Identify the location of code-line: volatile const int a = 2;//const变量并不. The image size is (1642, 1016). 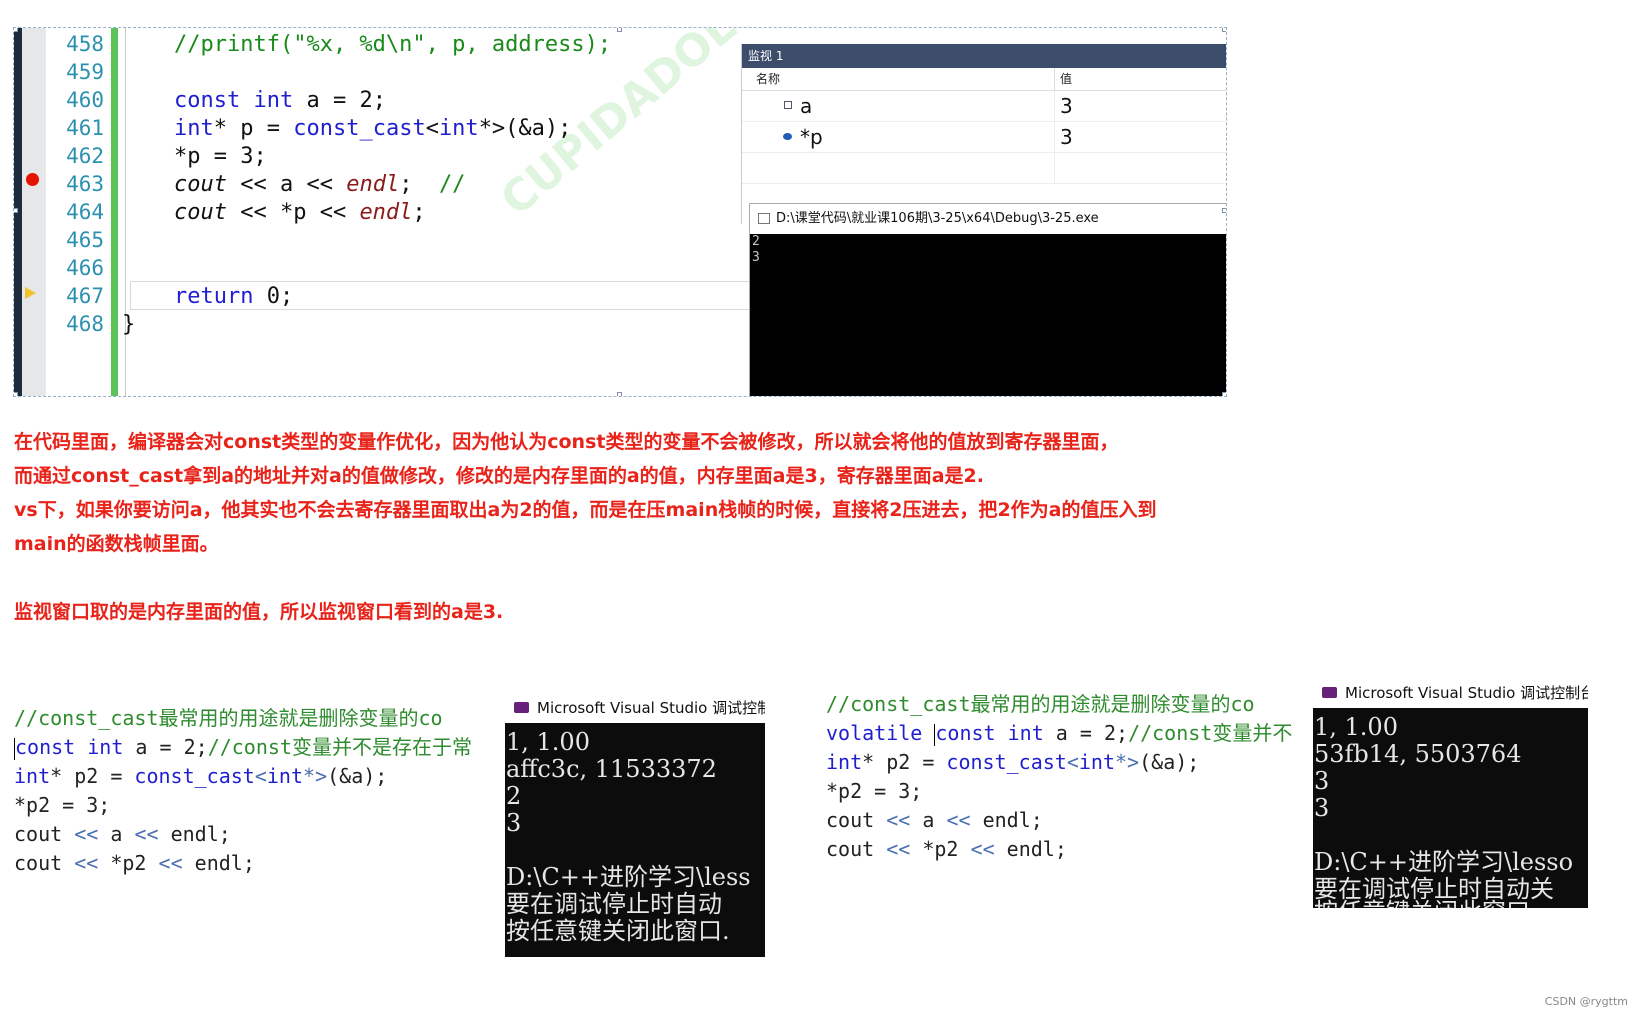
(1059, 733).